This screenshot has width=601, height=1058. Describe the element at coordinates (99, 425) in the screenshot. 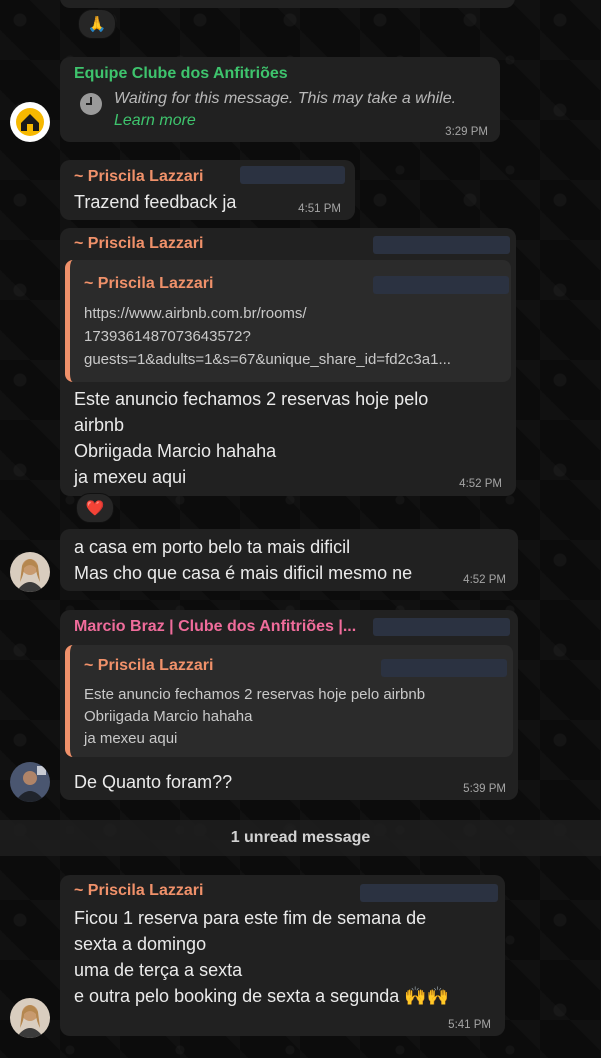

I see `message-line: airbnb` at that location.